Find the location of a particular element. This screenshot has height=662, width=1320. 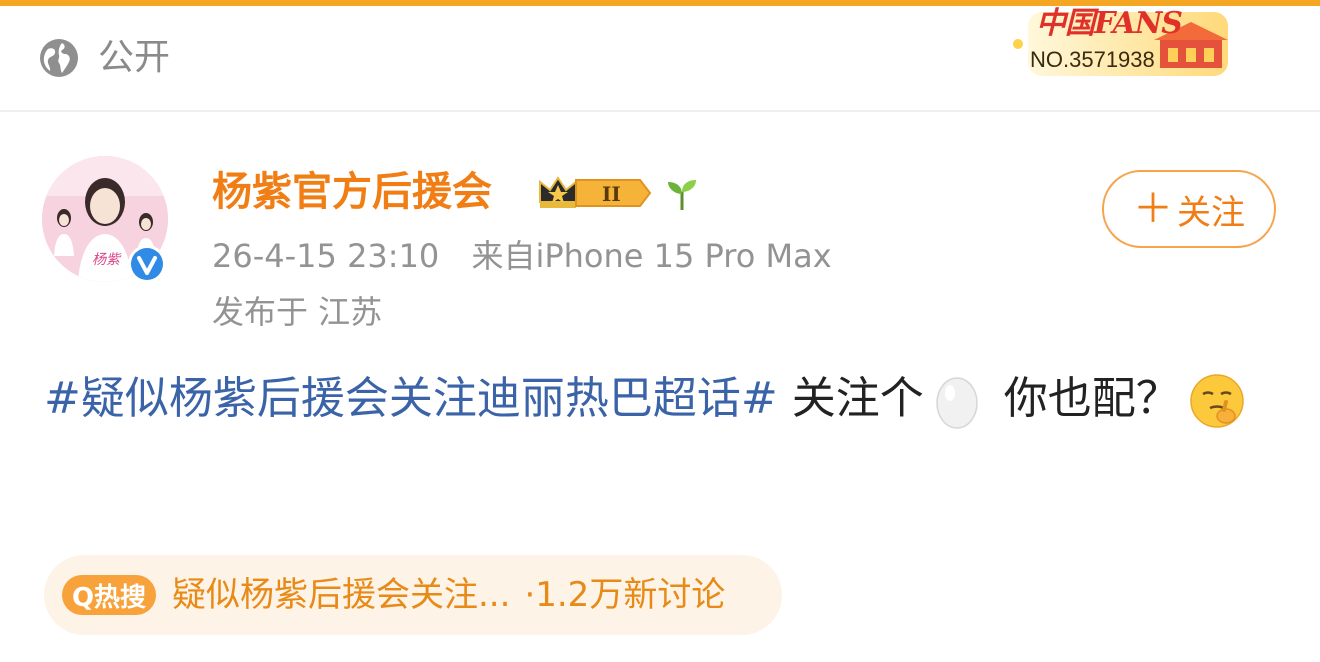

section-divider is located at coordinates (660, 111).